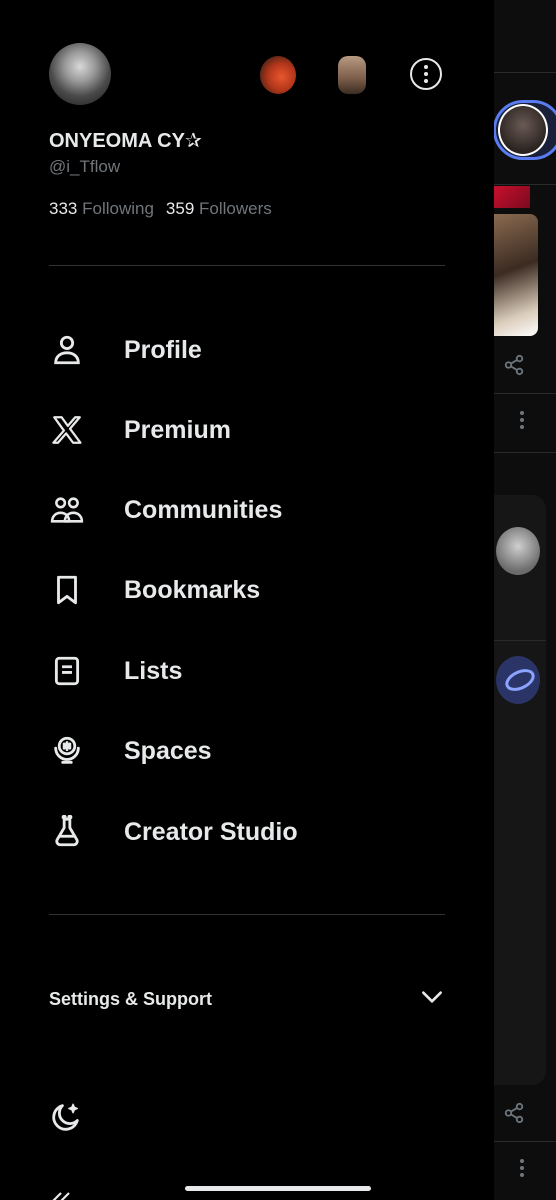 The height and width of the screenshot is (1200, 556). I want to click on menu-label: Creator Studio, so click(211, 831).